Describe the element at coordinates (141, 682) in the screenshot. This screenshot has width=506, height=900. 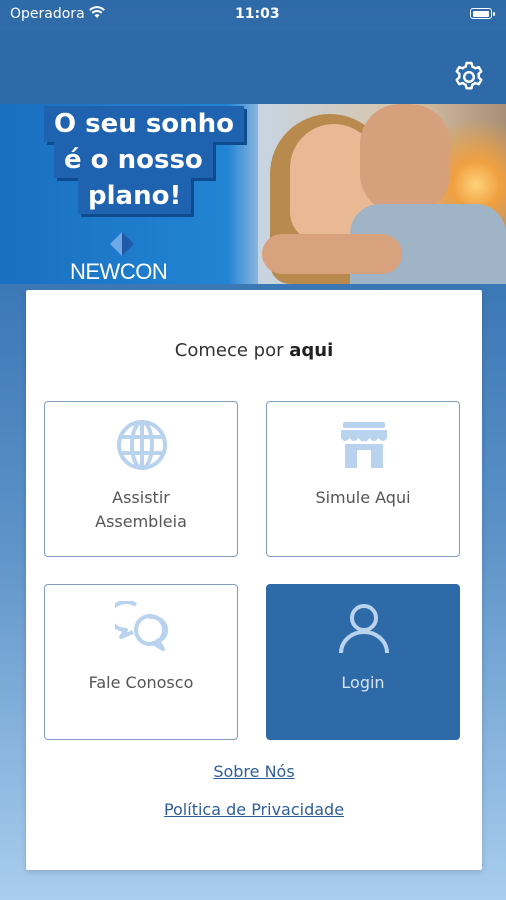
I see `tile-label: Fale Conosco` at that location.